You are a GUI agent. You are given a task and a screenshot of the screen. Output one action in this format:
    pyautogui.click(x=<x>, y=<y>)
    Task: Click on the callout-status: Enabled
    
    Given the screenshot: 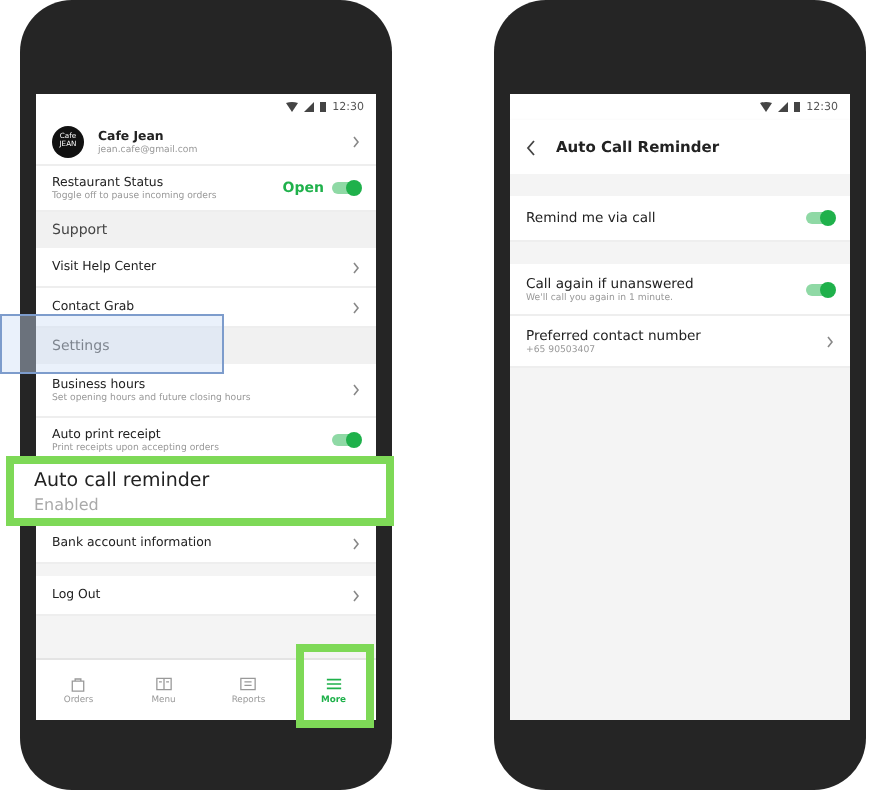 What is the action you would take?
    pyautogui.click(x=67, y=504)
    